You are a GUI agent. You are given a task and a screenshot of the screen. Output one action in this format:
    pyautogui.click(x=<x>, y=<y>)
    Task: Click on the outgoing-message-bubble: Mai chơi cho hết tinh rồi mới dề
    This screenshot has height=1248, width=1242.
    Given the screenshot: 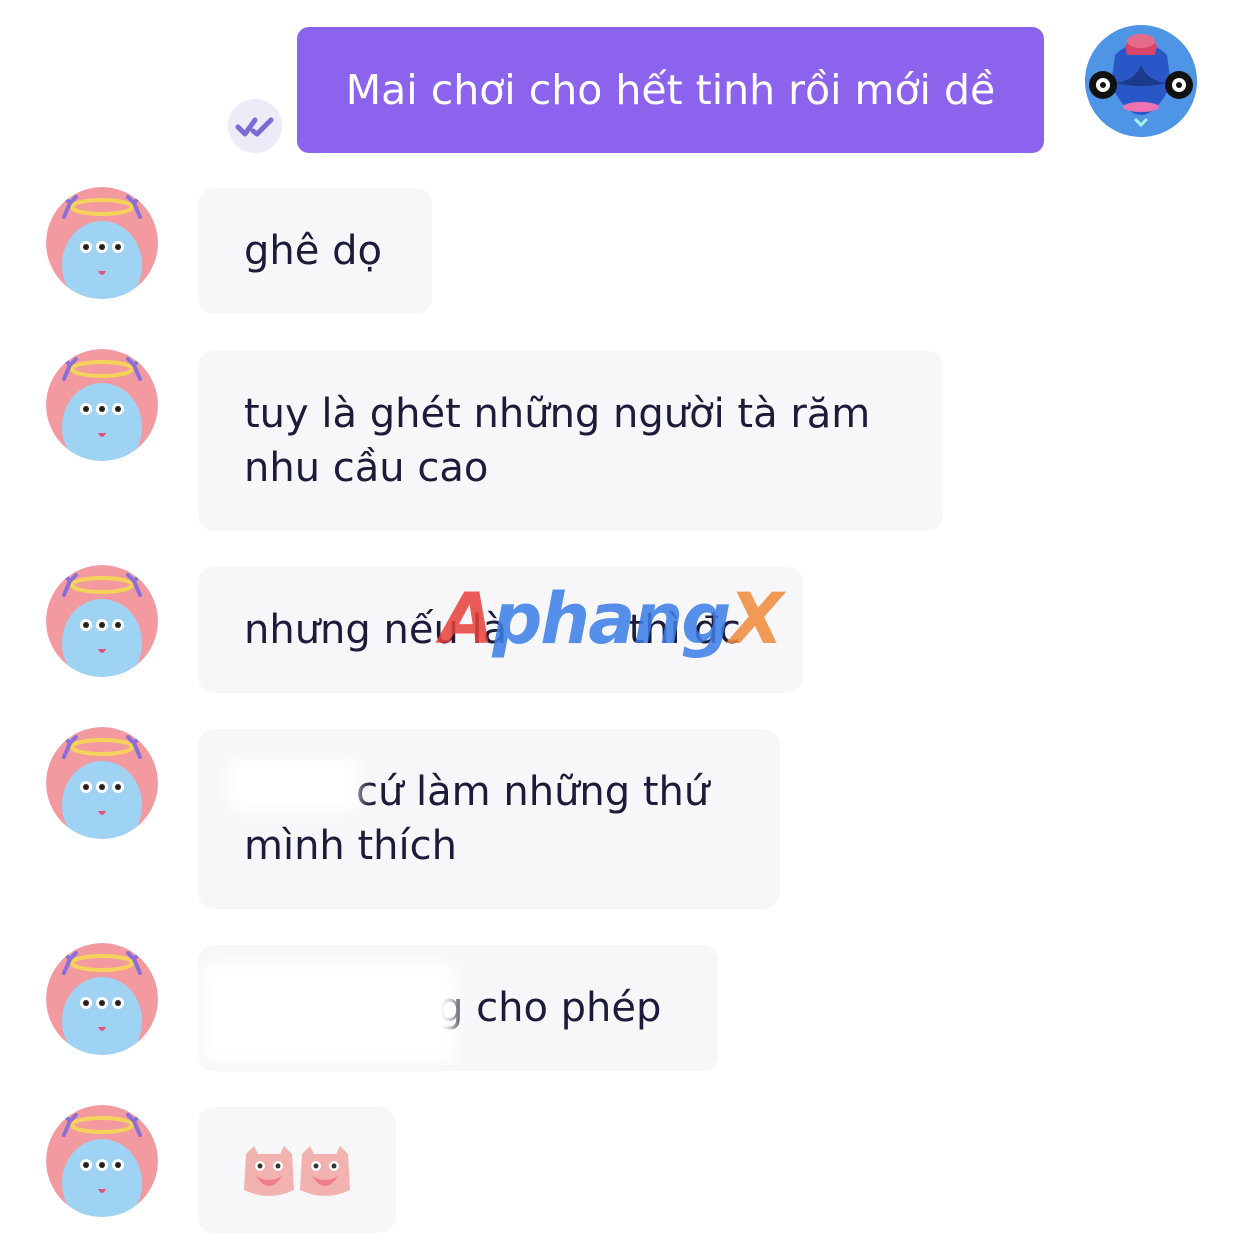 What is the action you would take?
    pyautogui.click(x=670, y=90)
    